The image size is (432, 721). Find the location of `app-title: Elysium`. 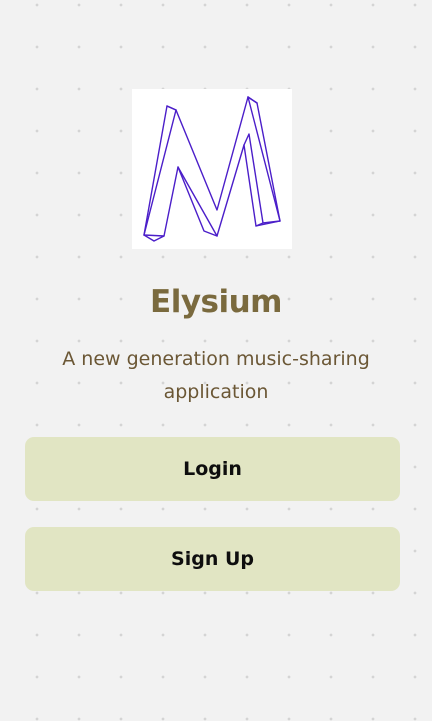

app-title: Elysium is located at coordinates (216, 302).